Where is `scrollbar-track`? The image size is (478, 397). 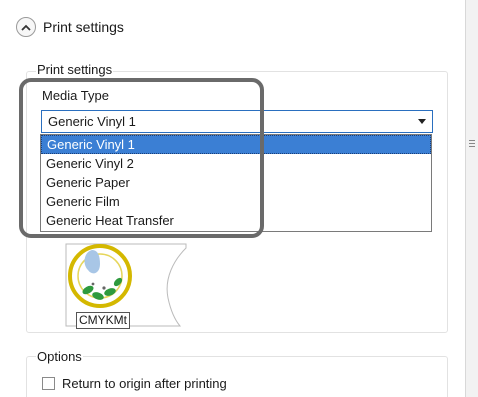 scrollbar-track is located at coordinates (472, 198).